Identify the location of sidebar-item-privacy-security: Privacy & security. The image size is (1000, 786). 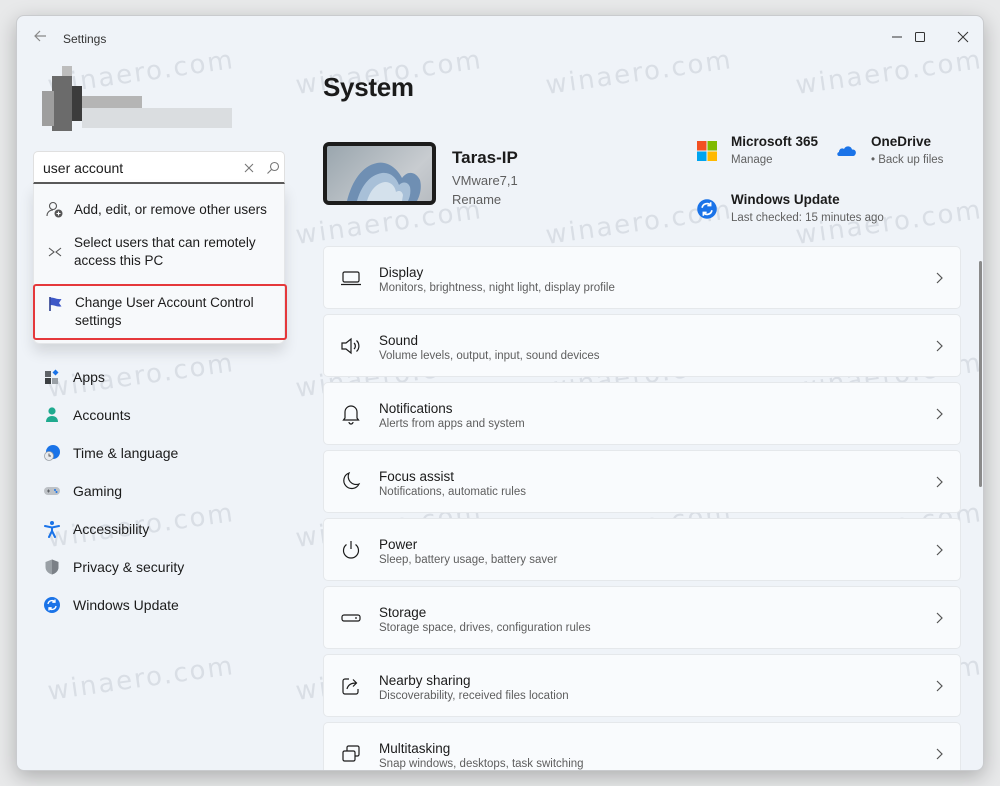
(159, 567).